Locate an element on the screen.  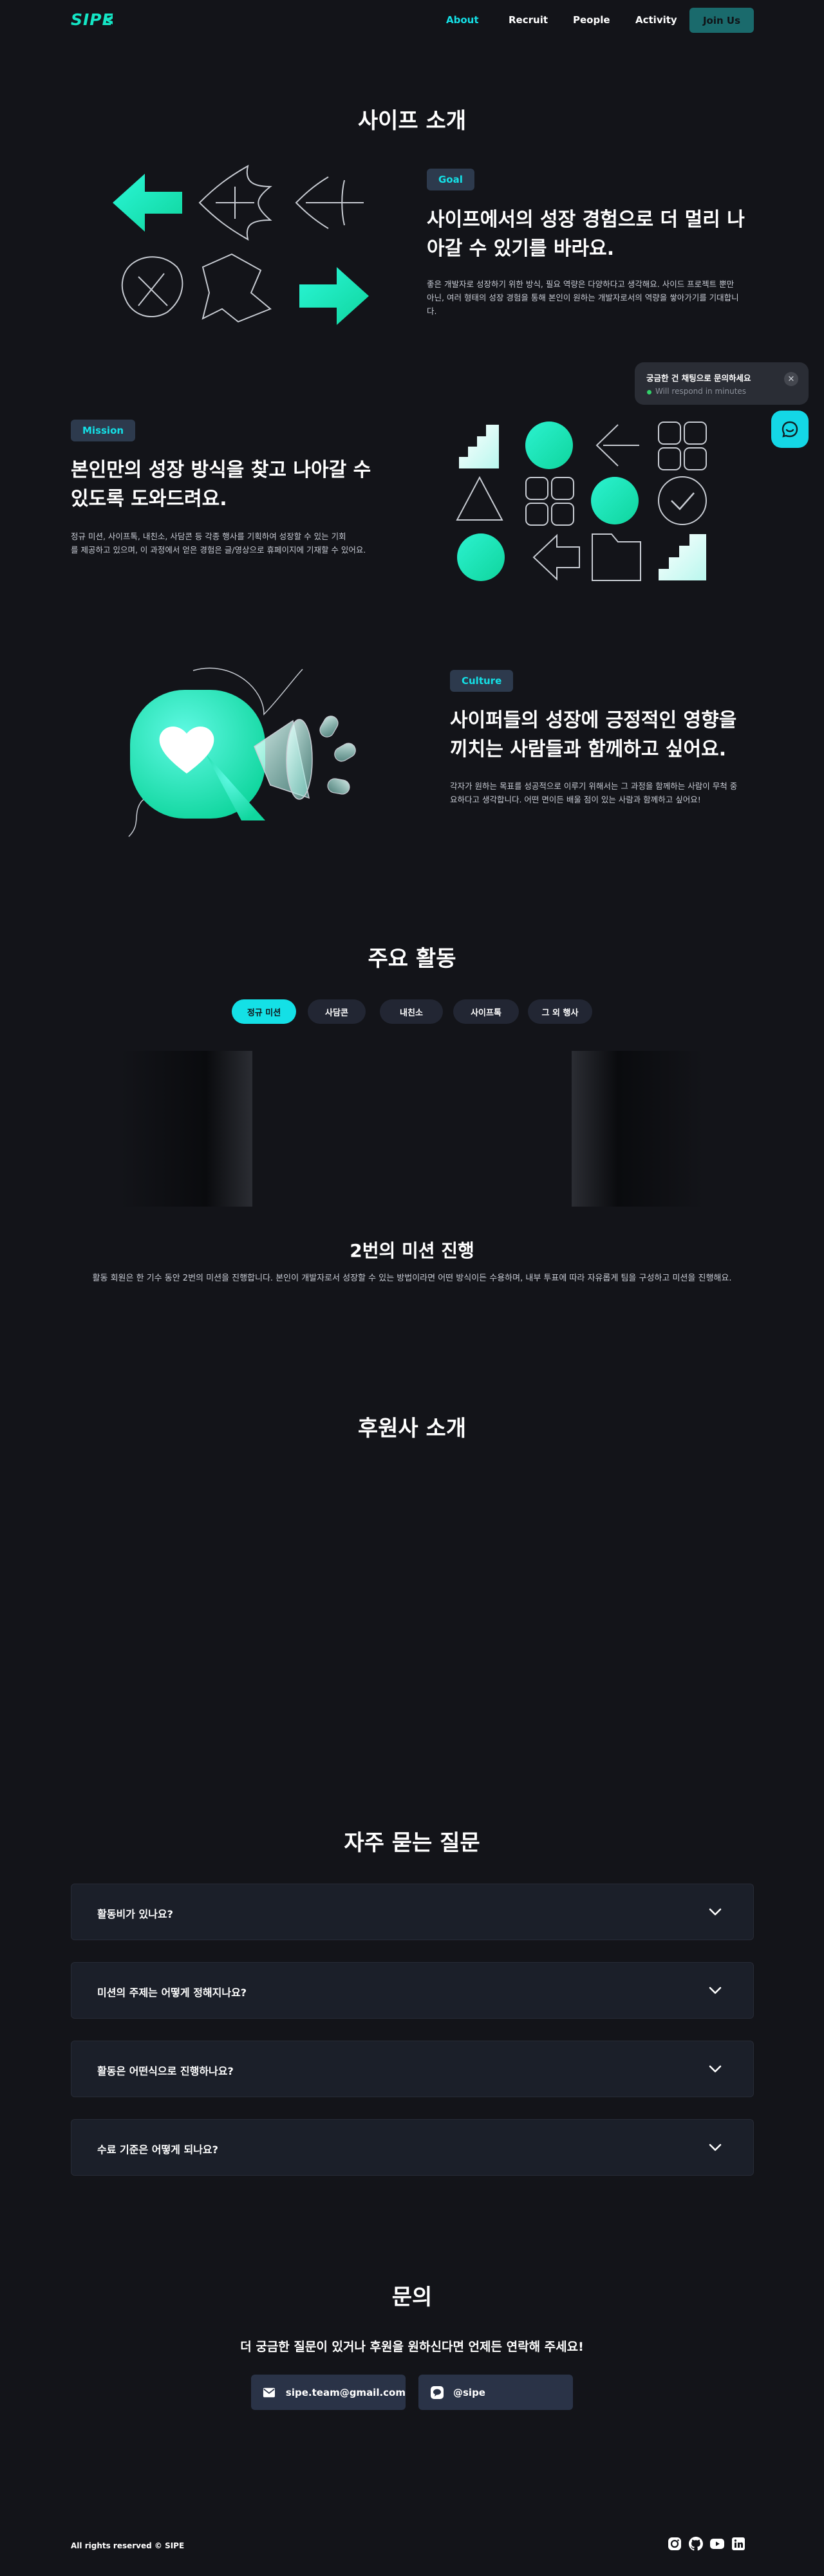
chat-launcher-button is located at coordinates (790, 430).